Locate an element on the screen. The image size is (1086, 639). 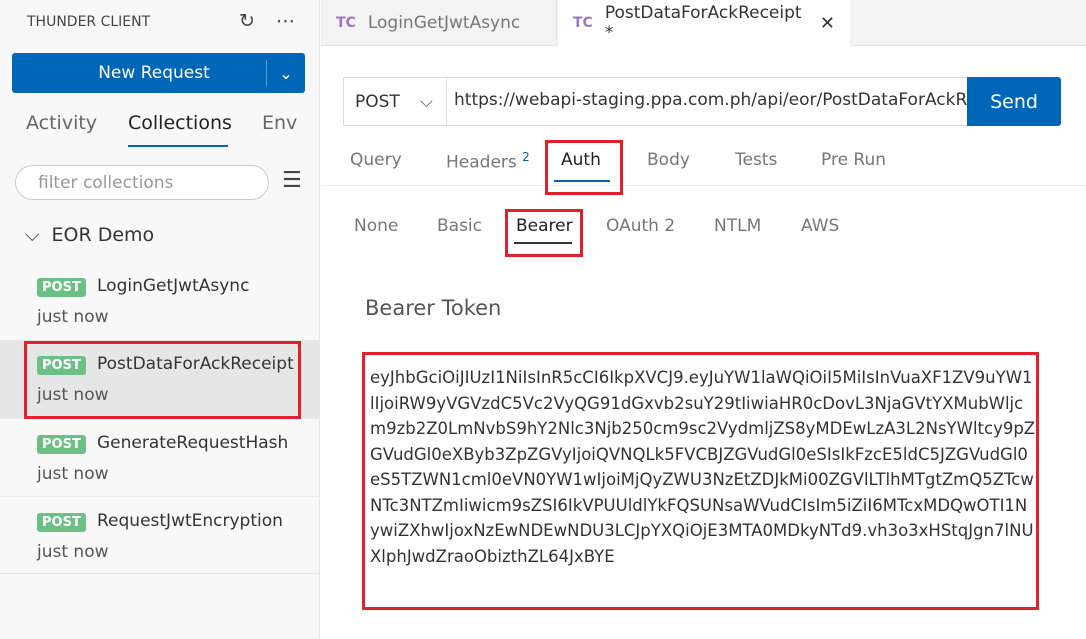
divider is located at coordinates (703, 185).